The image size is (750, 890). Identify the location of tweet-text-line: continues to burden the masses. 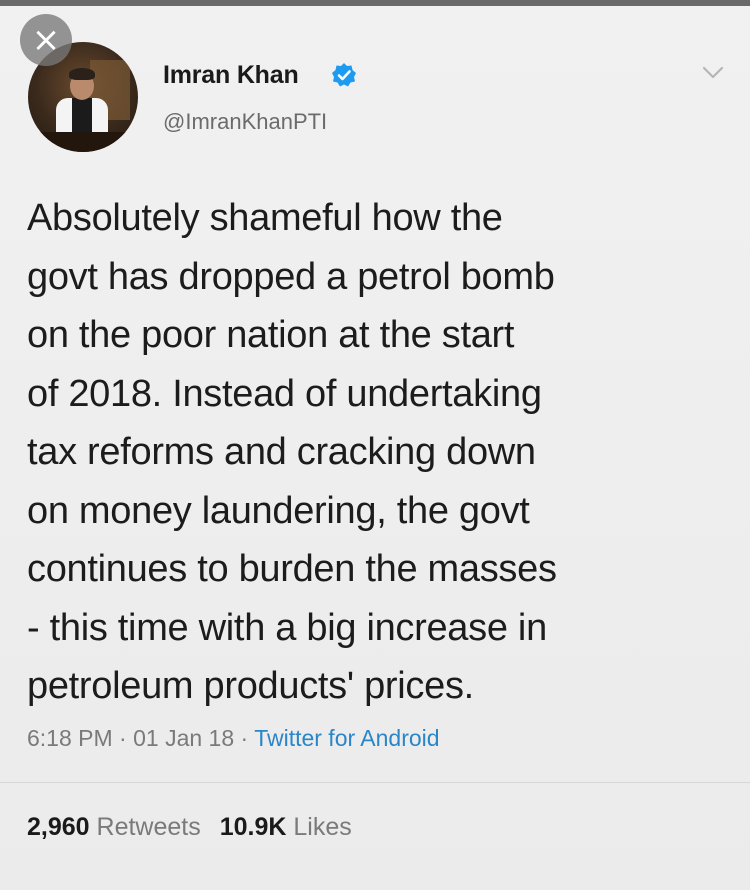
(292, 569).